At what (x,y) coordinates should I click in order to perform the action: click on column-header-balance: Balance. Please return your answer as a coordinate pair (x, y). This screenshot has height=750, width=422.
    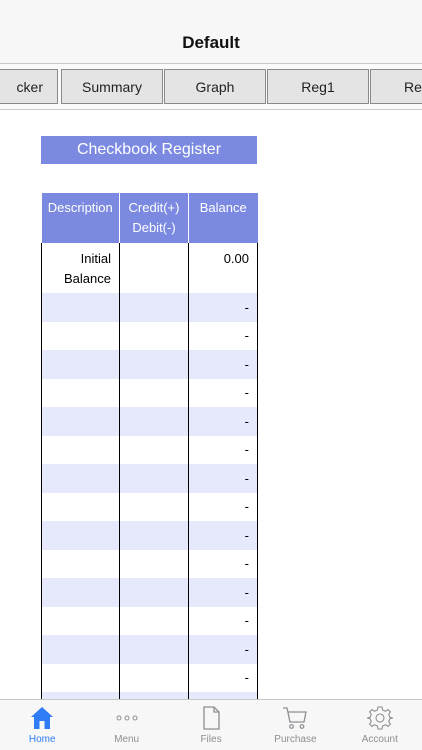
    Looking at the image, I should click on (223, 218).